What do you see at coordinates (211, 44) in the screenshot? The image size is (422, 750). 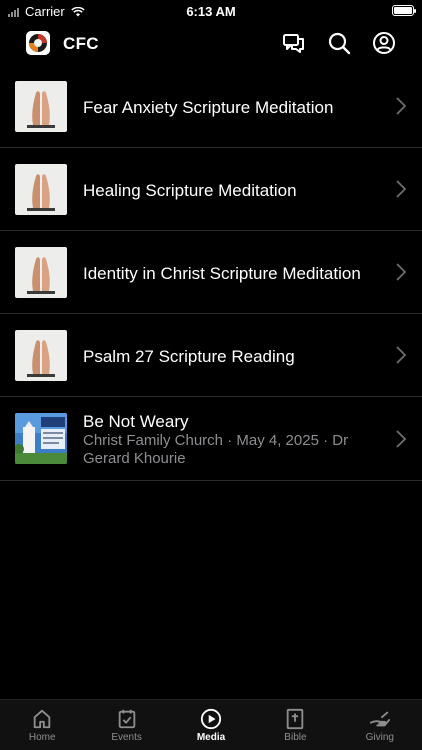 I see `nav-bar: CFC` at bounding box center [211, 44].